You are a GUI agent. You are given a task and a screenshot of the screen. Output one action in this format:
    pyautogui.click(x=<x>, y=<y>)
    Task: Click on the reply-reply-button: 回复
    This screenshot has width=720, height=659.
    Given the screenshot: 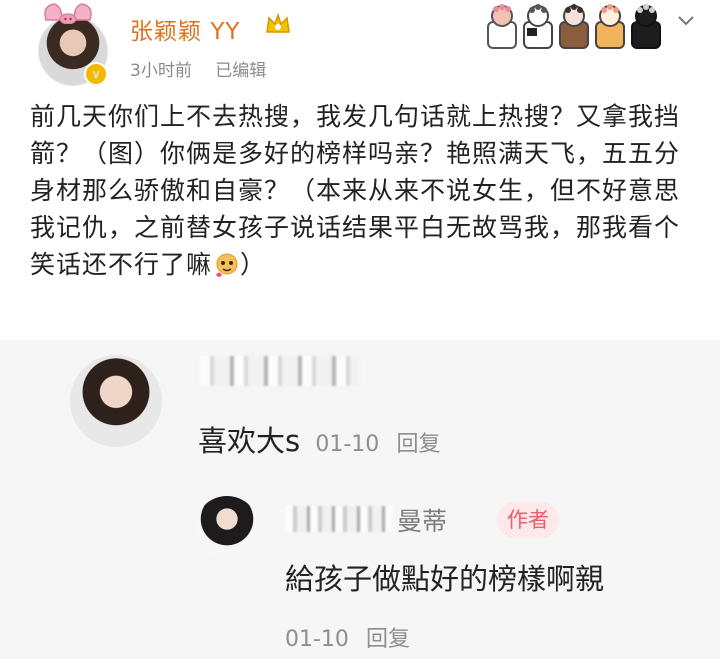 What is the action you would take?
    pyautogui.click(x=388, y=639)
    